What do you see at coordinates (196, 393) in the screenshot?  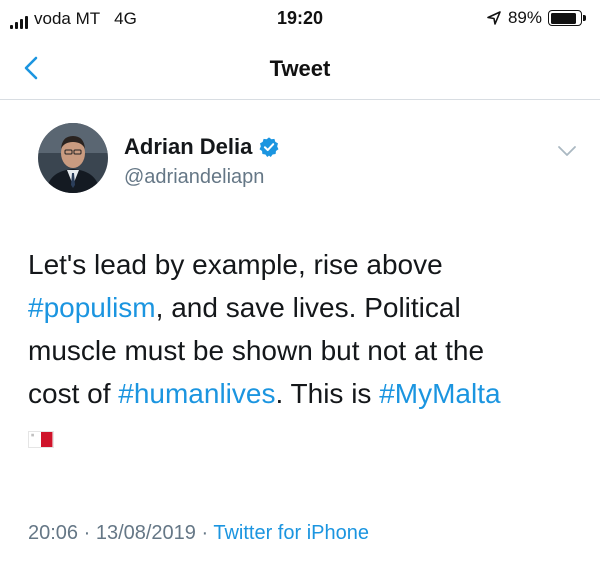 I see `hashtag-humanlives: #humanlives` at bounding box center [196, 393].